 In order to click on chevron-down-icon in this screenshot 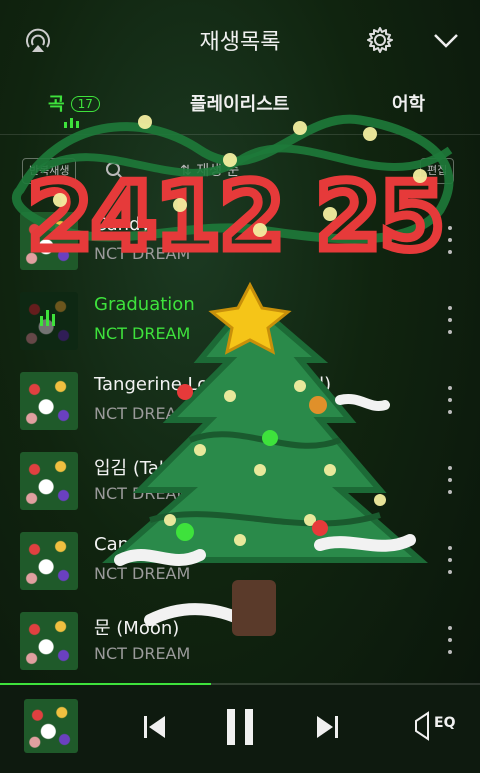, I will do `click(446, 40)`.